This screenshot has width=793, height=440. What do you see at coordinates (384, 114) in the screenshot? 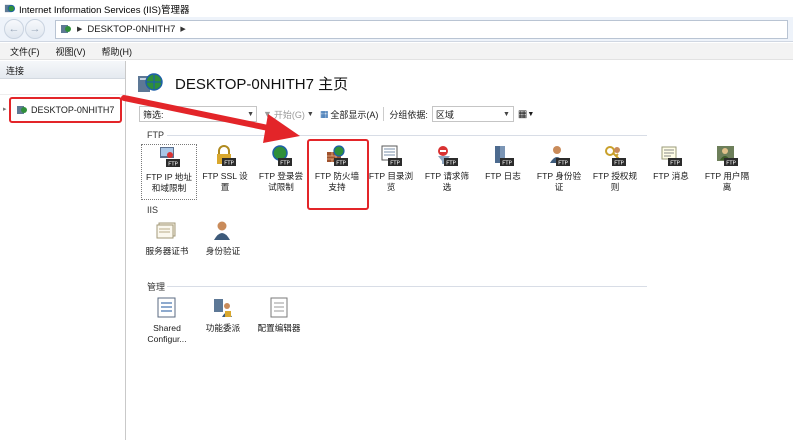
I see `toolbar-divider` at bounding box center [384, 114].